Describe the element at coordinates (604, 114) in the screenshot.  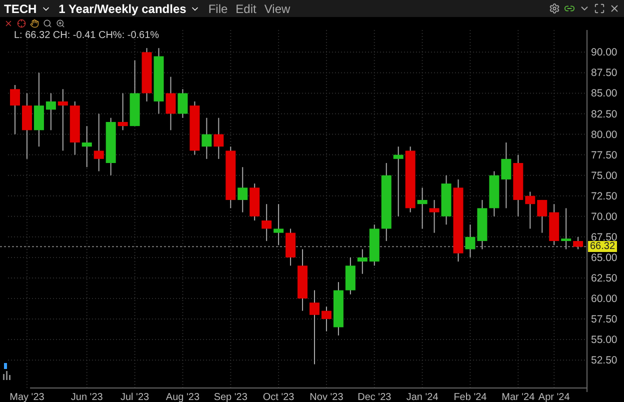
I see `y-axis-label: 82.50` at that location.